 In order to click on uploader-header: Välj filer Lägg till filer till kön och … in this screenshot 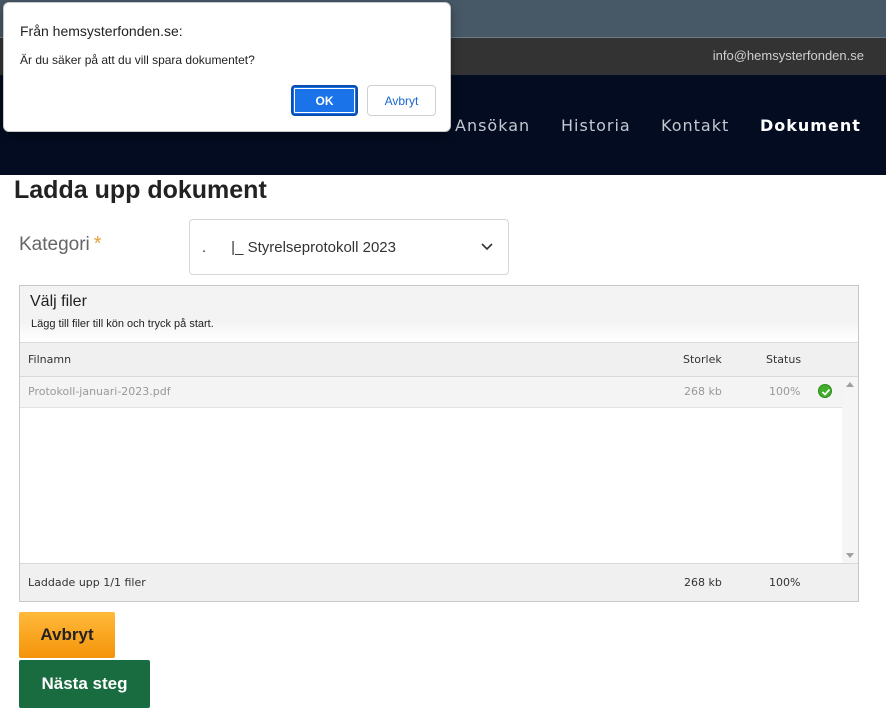, I will do `click(439, 314)`.